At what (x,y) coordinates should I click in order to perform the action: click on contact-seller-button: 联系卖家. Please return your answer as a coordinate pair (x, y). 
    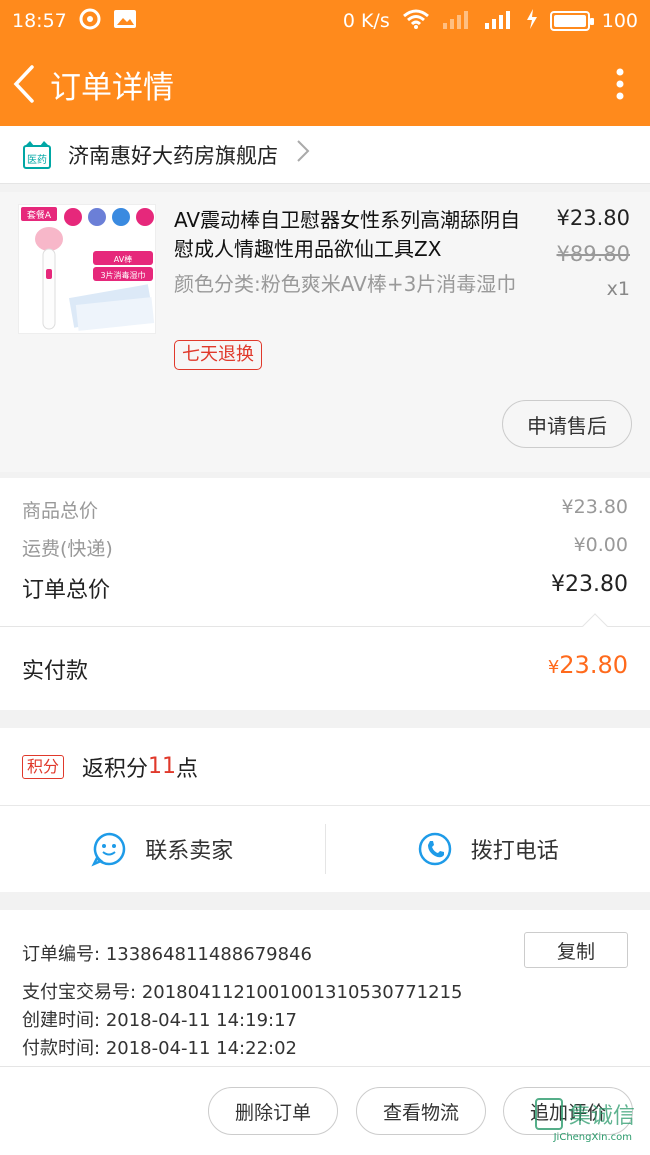
    Looking at the image, I should click on (162, 849).